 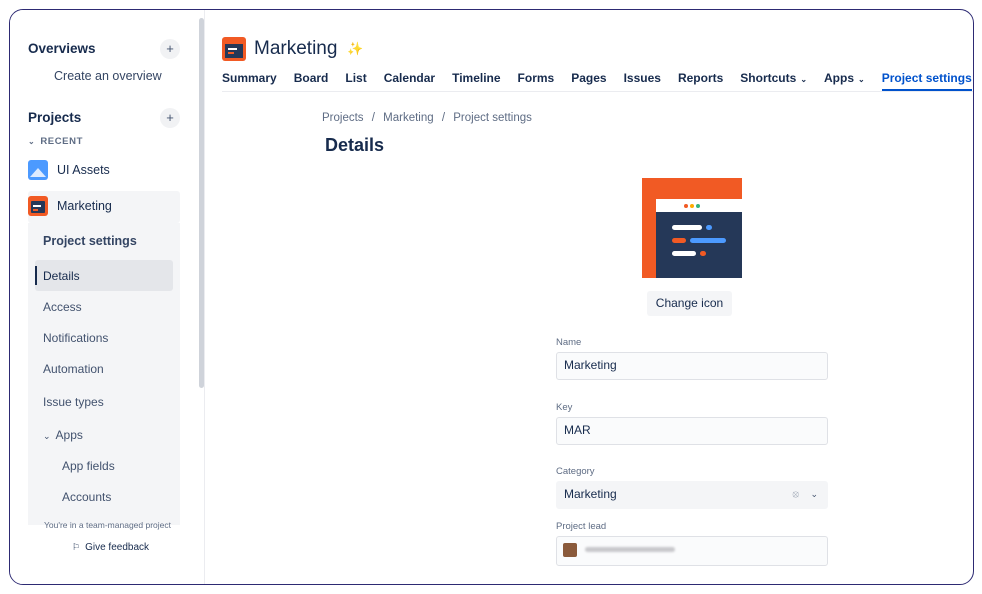 What do you see at coordinates (570, 550) in the screenshot?
I see `avatar` at bounding box center [570, 550].